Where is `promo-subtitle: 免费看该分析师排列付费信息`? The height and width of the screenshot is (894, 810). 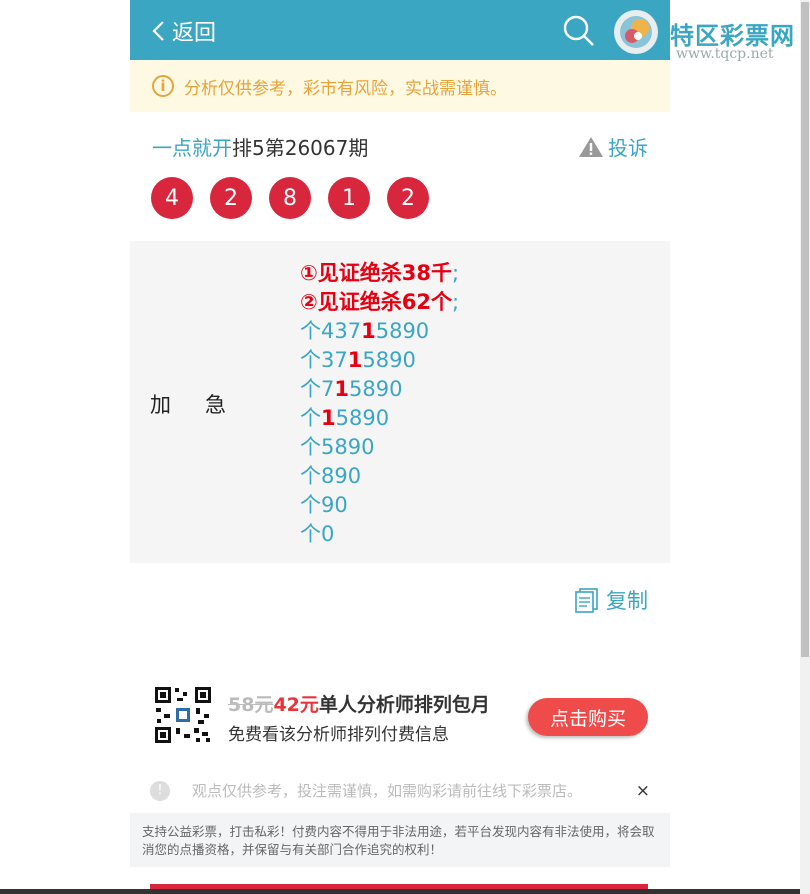 promo-subtitle: 免费看该分析师排列付费信息 is located at coordinates (338, 735).